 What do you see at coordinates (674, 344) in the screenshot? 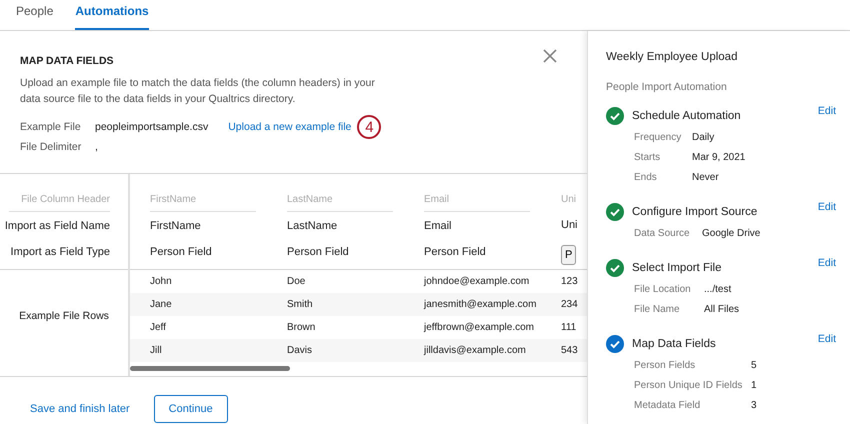
I see `step-title: Map Data Fields` at bounding box center [674, 344].